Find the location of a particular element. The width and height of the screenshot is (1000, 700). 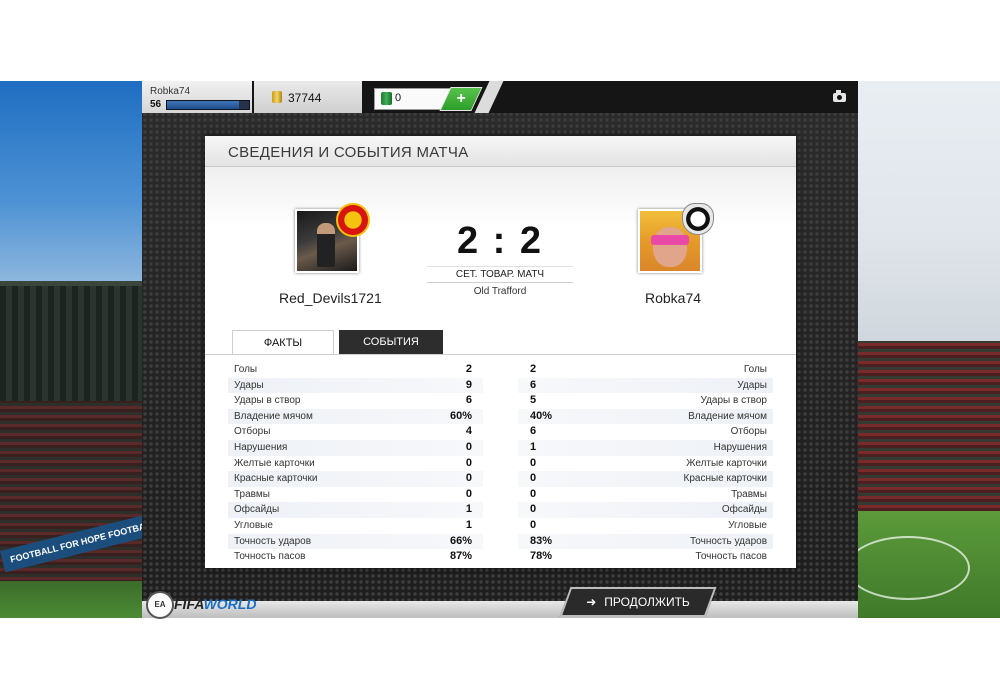

stat-value-away: 40% is located at coordinates (541, 415).